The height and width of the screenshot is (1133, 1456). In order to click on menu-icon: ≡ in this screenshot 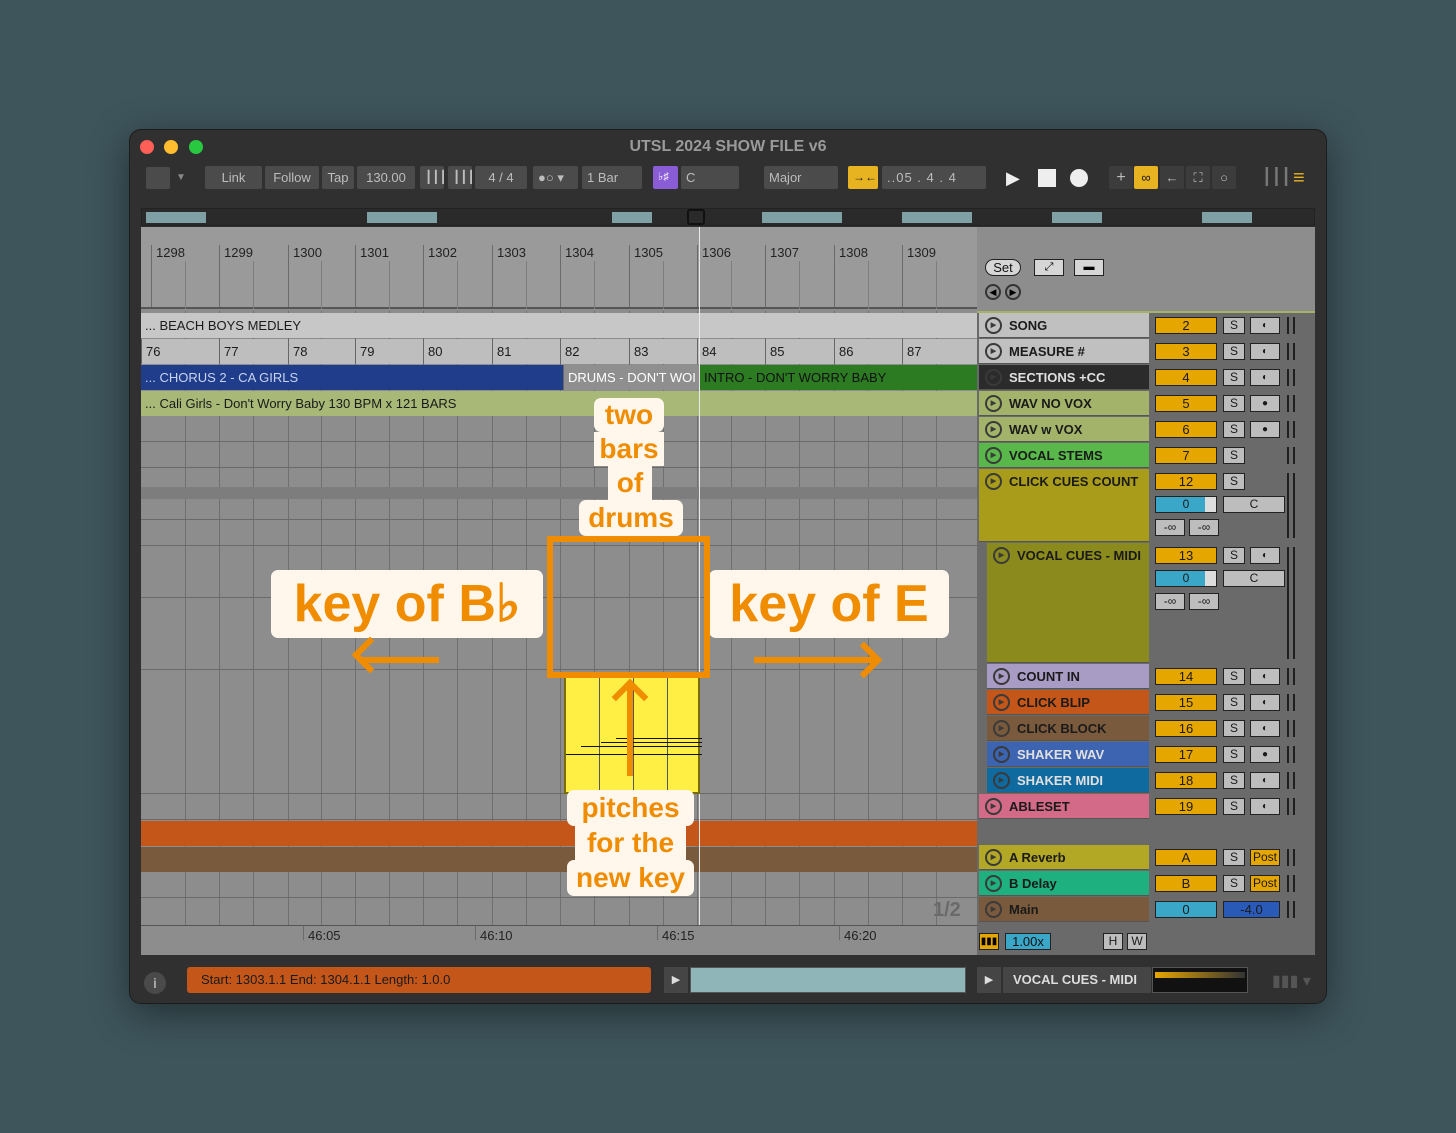, I will do `click(1299, 178)`.